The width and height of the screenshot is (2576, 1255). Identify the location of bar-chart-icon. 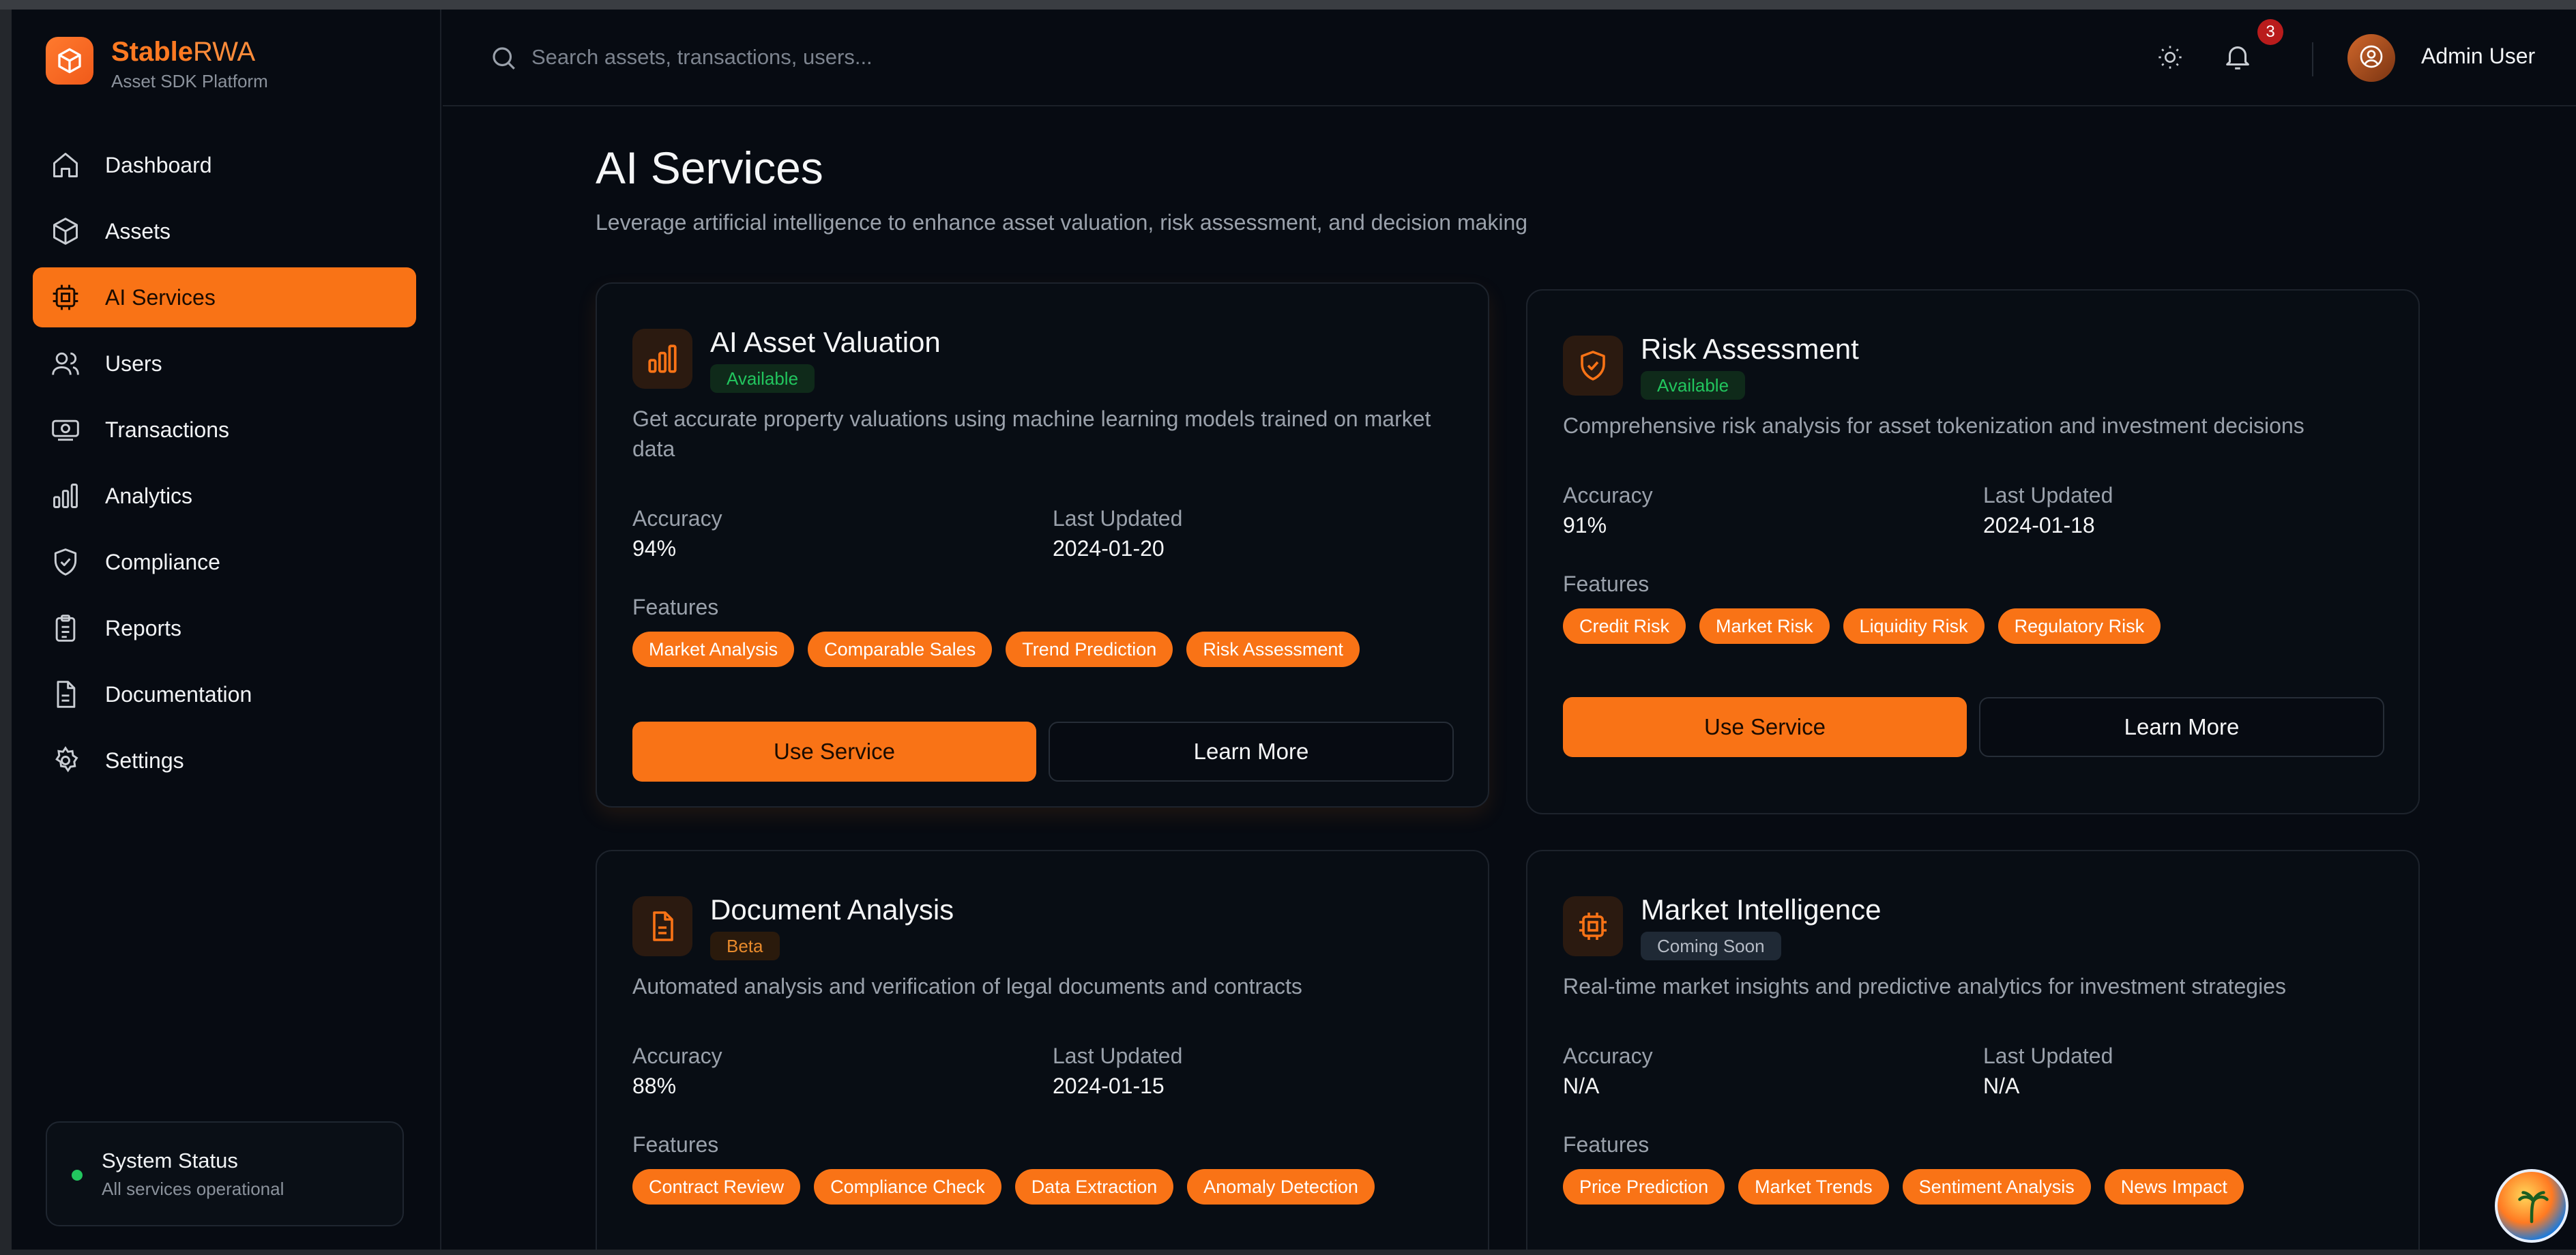
(65, 495).